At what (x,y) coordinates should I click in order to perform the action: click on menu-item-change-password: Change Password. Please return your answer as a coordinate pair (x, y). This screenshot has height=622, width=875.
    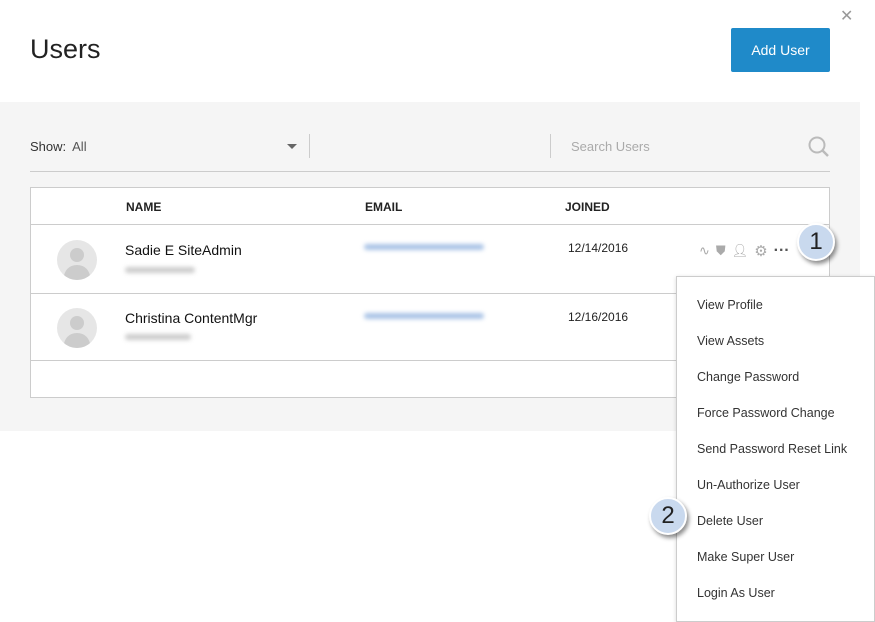
    Looking at the image, I should click on (748, 377).